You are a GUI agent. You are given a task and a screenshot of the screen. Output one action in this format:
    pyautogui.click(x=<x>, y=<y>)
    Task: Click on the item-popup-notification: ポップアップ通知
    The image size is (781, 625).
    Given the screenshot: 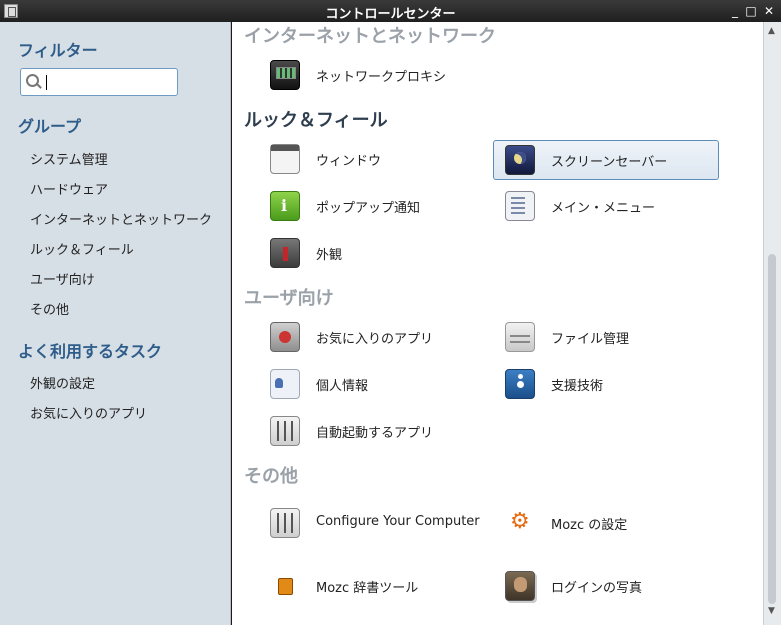 What is the action you would take?
    pyautogui.click(x=345, y=206)
    